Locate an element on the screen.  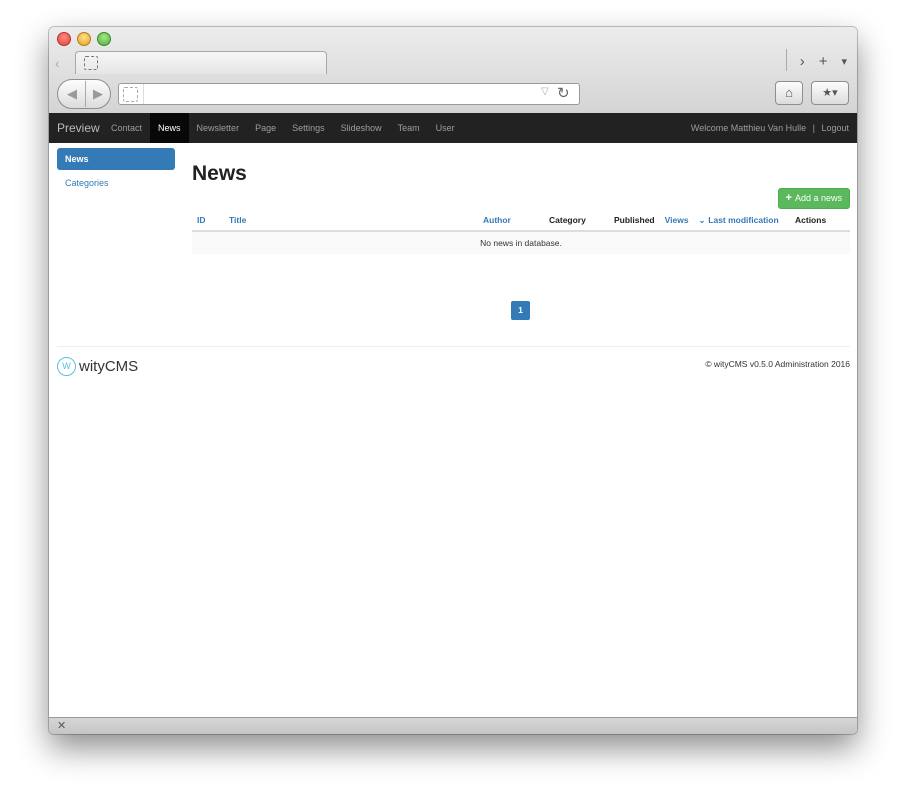
nav-item-settings: Settings is located at coordinates (308, 128).